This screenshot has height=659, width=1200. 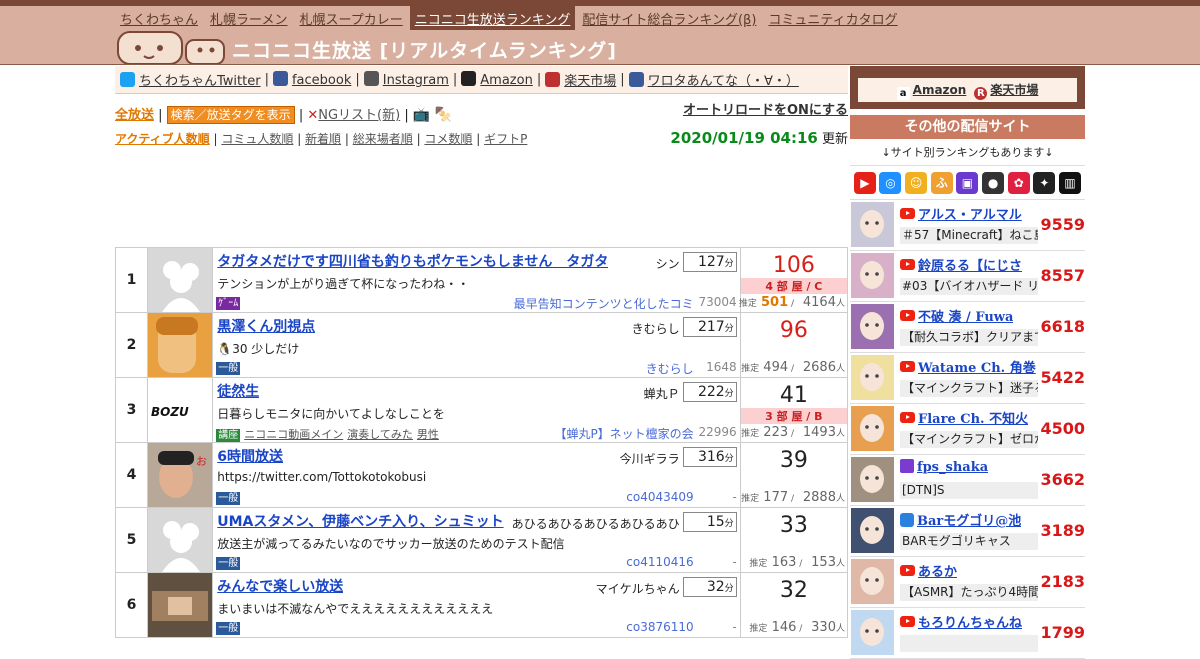 What do you see at coordinates (670, 368) in the screenshot?
I see `community-link: きむらし` at bounding box center [670, 368].